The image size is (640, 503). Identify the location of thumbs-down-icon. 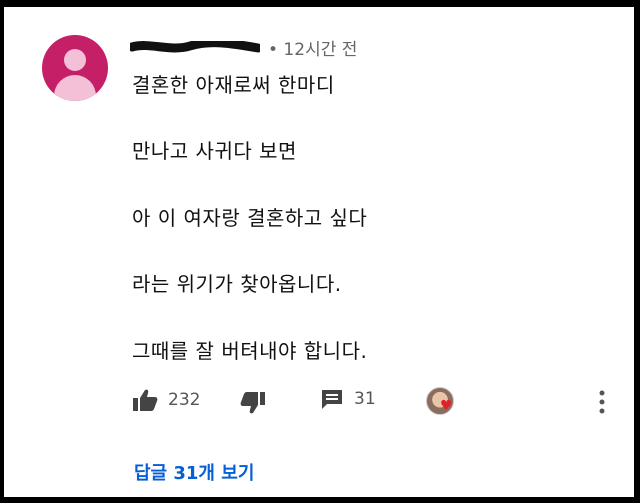
(252, 403).